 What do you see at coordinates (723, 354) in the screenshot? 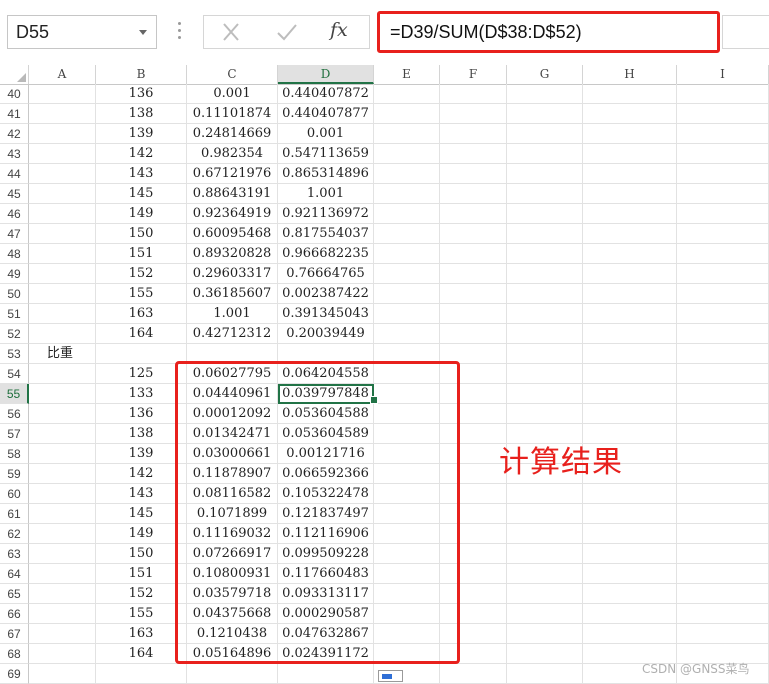
I see `cell-i53` at bounding box center [723, 354].